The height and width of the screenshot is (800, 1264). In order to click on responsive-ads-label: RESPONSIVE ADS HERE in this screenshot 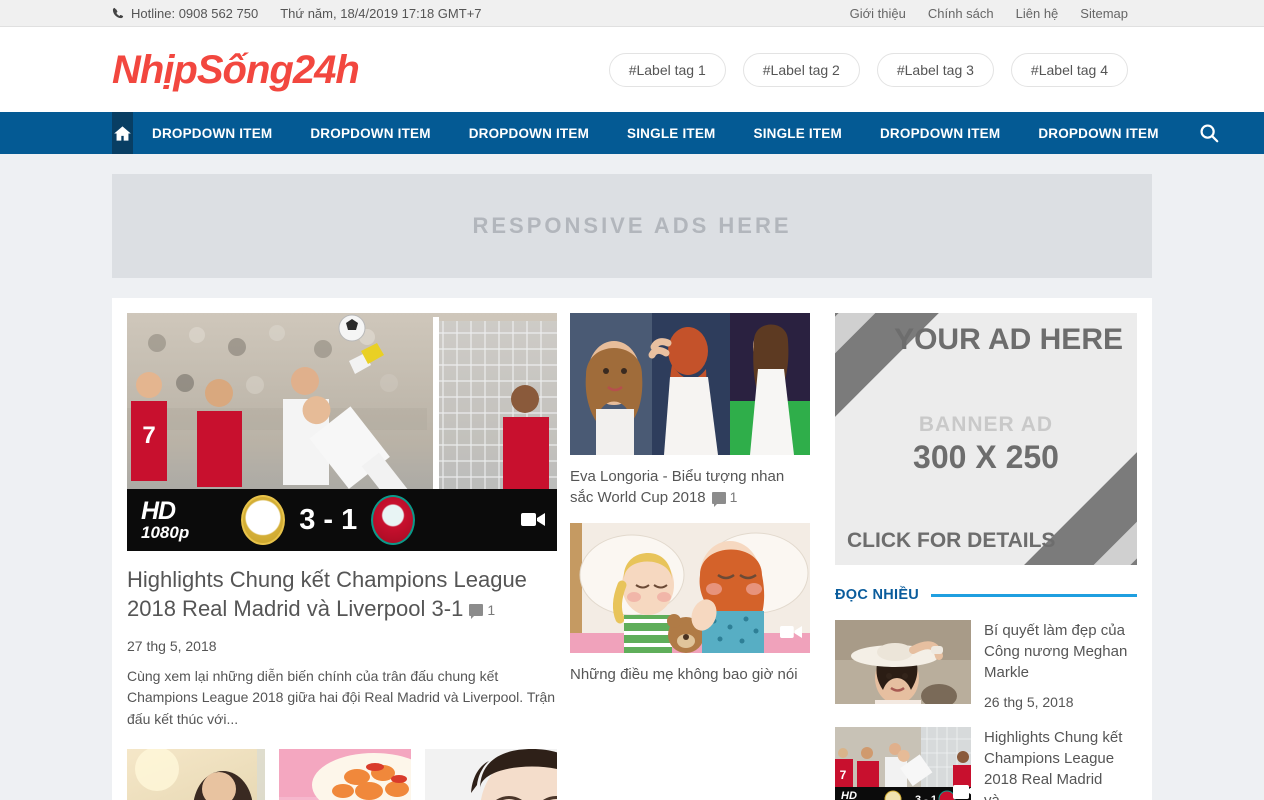, I will do `click(632, 225)`.